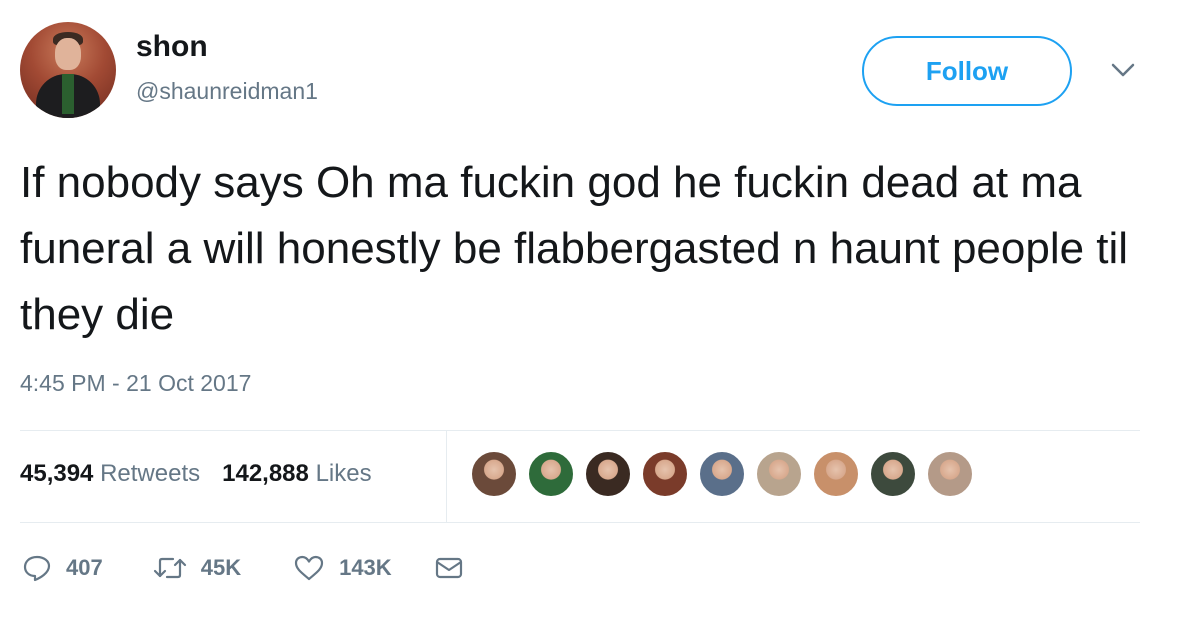  Describe the element at coordinates (343, 473) in the screenshot. I see `likes-label: Likes` at that location.